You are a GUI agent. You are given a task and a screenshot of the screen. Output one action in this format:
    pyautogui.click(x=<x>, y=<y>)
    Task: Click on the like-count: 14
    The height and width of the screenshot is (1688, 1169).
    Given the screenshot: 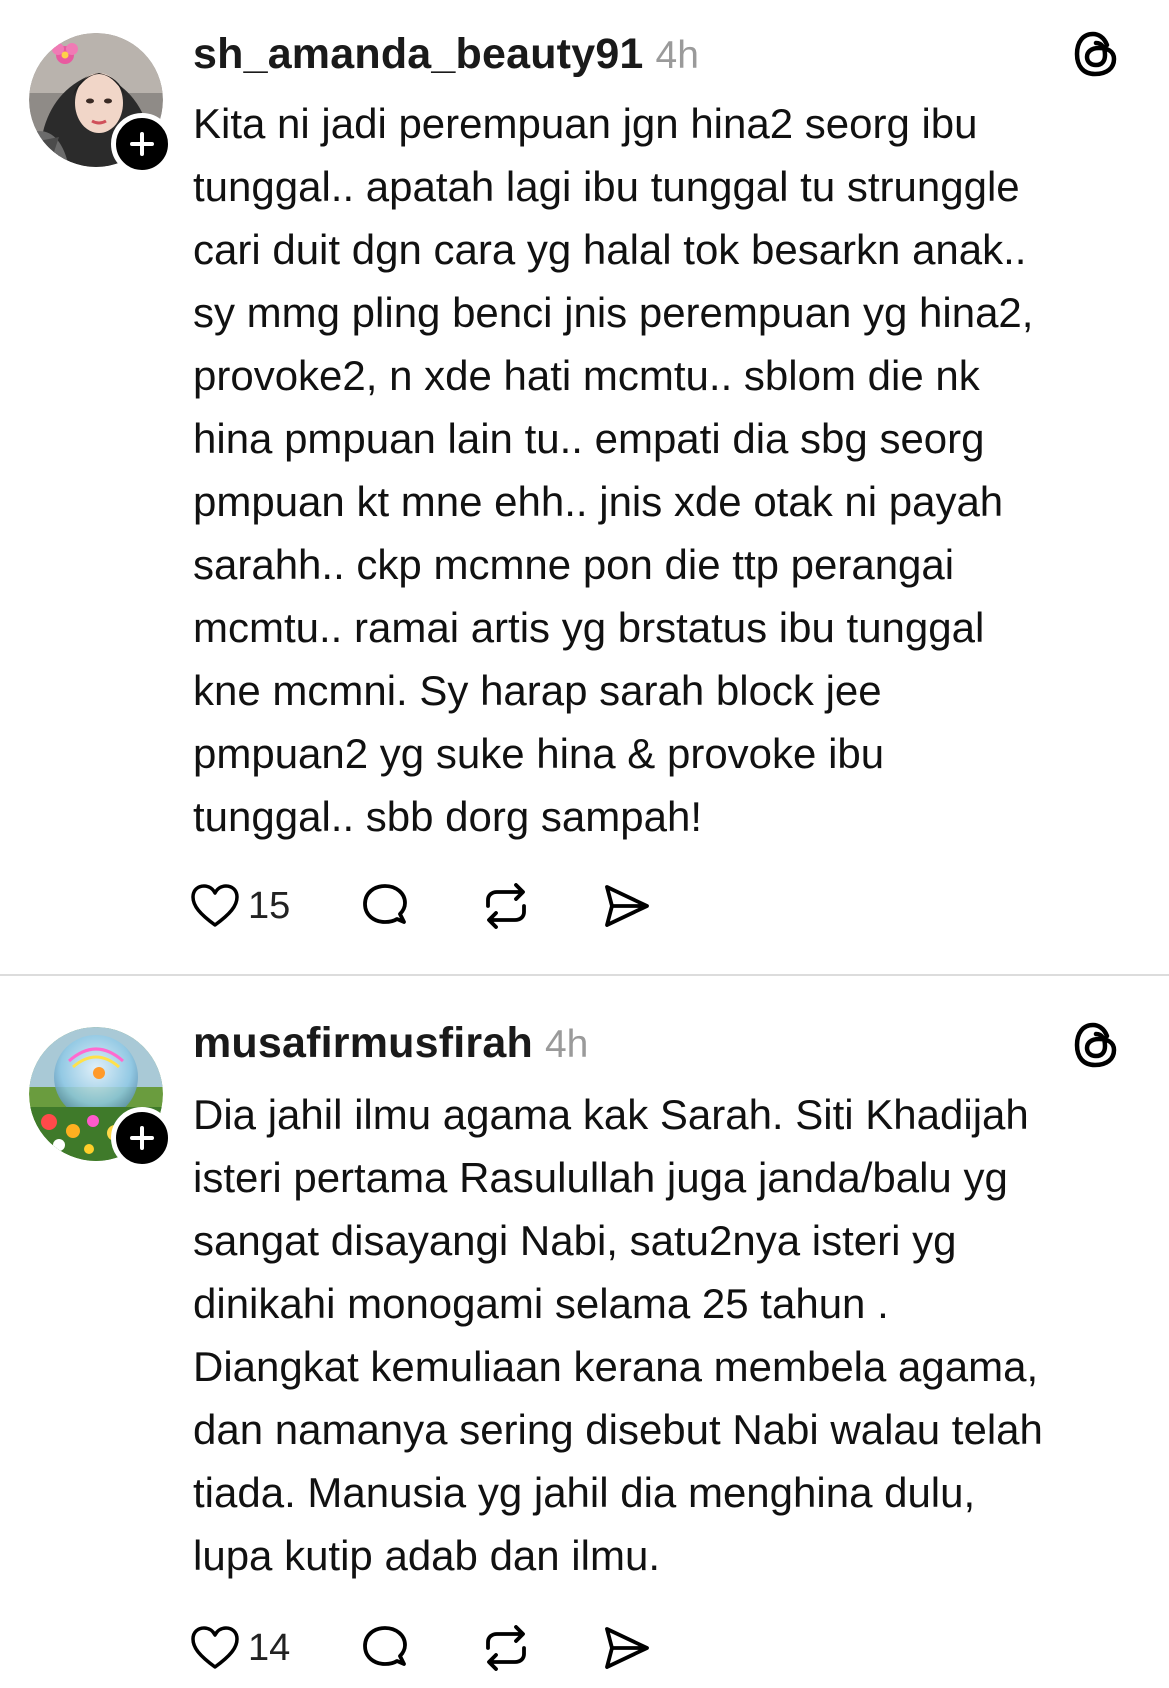 What is the action you would take?
    pyautogui.click(x=269, y=1647)
    